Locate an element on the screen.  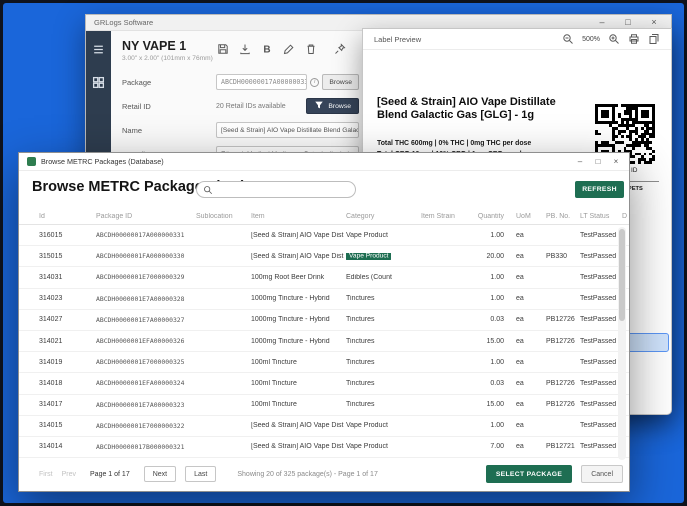
hamburger-menu-icon is located at coordinates (98, 49).